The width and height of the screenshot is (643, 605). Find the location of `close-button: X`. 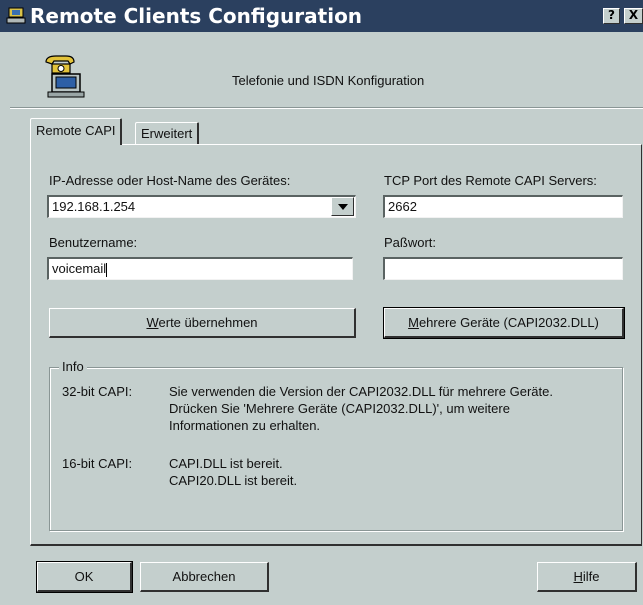

close-button: X is located at coordinates (633, 16).